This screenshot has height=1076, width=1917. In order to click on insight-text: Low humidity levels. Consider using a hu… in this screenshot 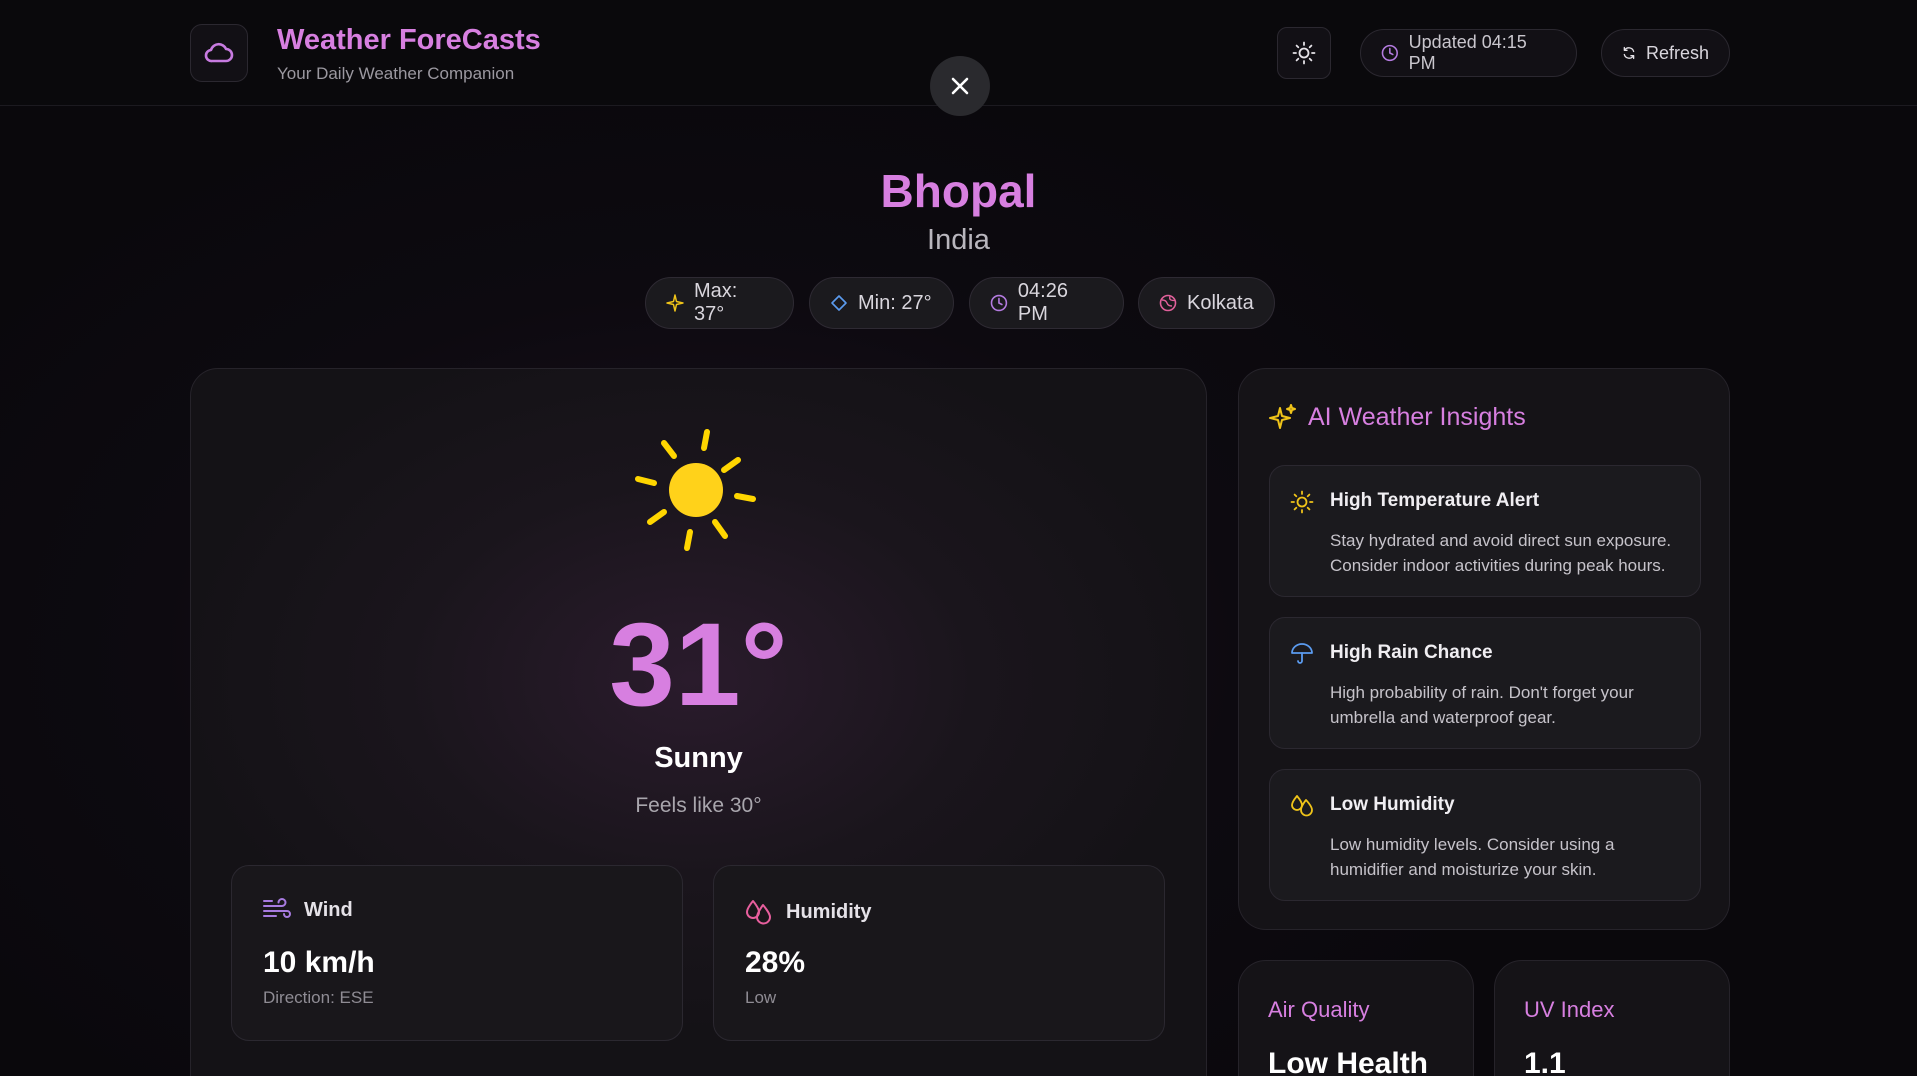, I will do `click(1472, 857)`.